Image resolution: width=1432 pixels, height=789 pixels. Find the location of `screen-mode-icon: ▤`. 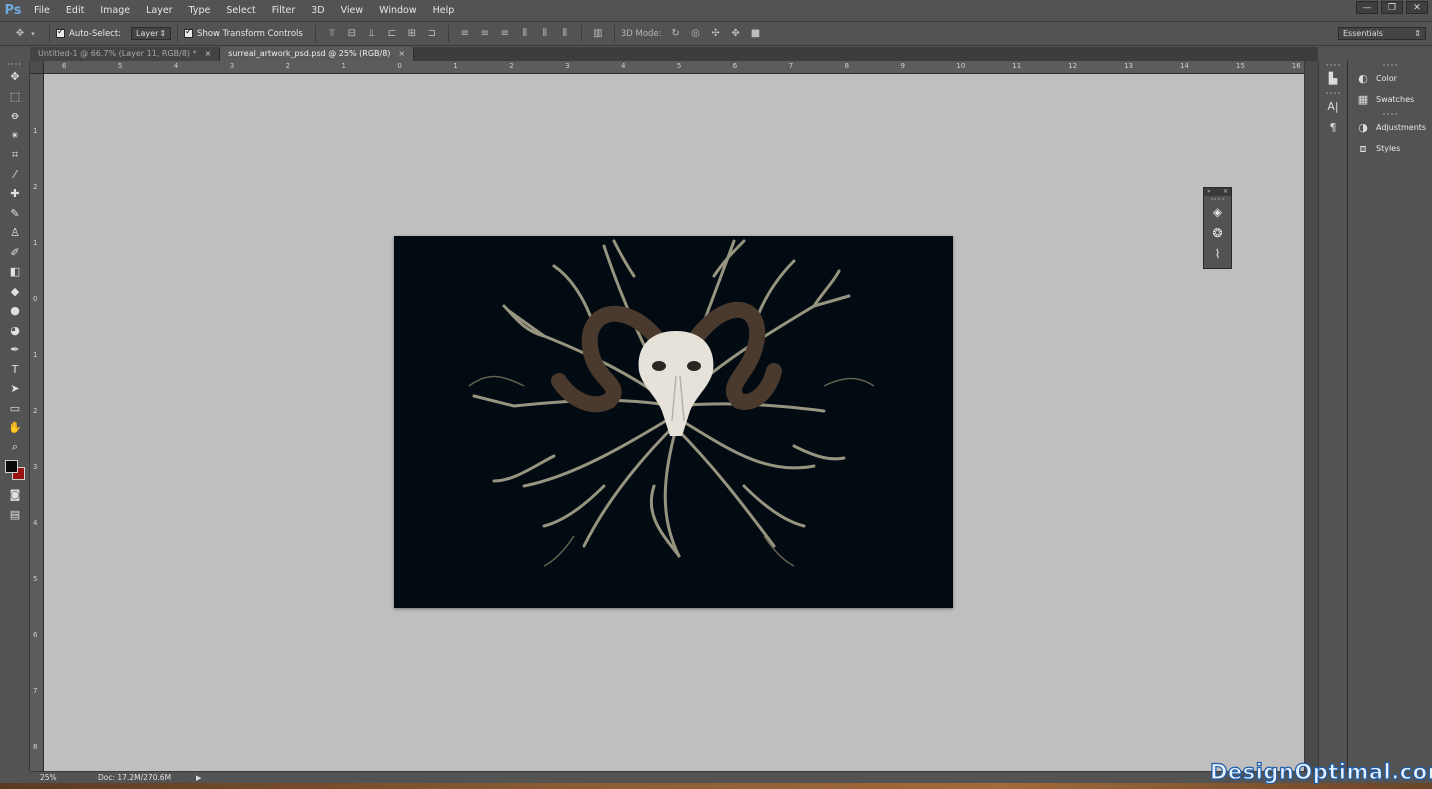

screen-mode-icon: ▤ is located at coordinates (15, 515).